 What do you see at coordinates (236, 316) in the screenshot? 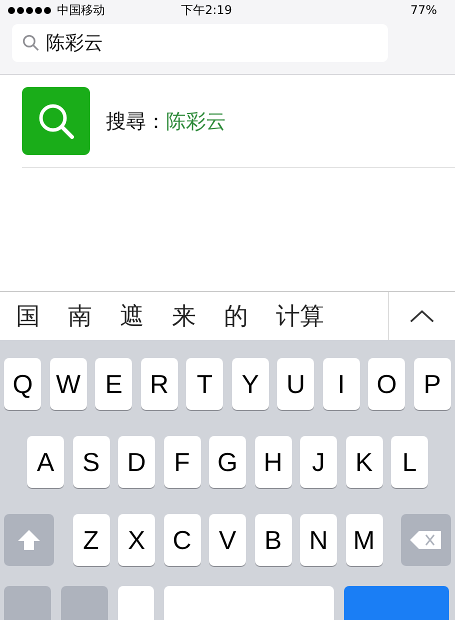
I see `candidate-word: 的` at bounding box center [236, 316].